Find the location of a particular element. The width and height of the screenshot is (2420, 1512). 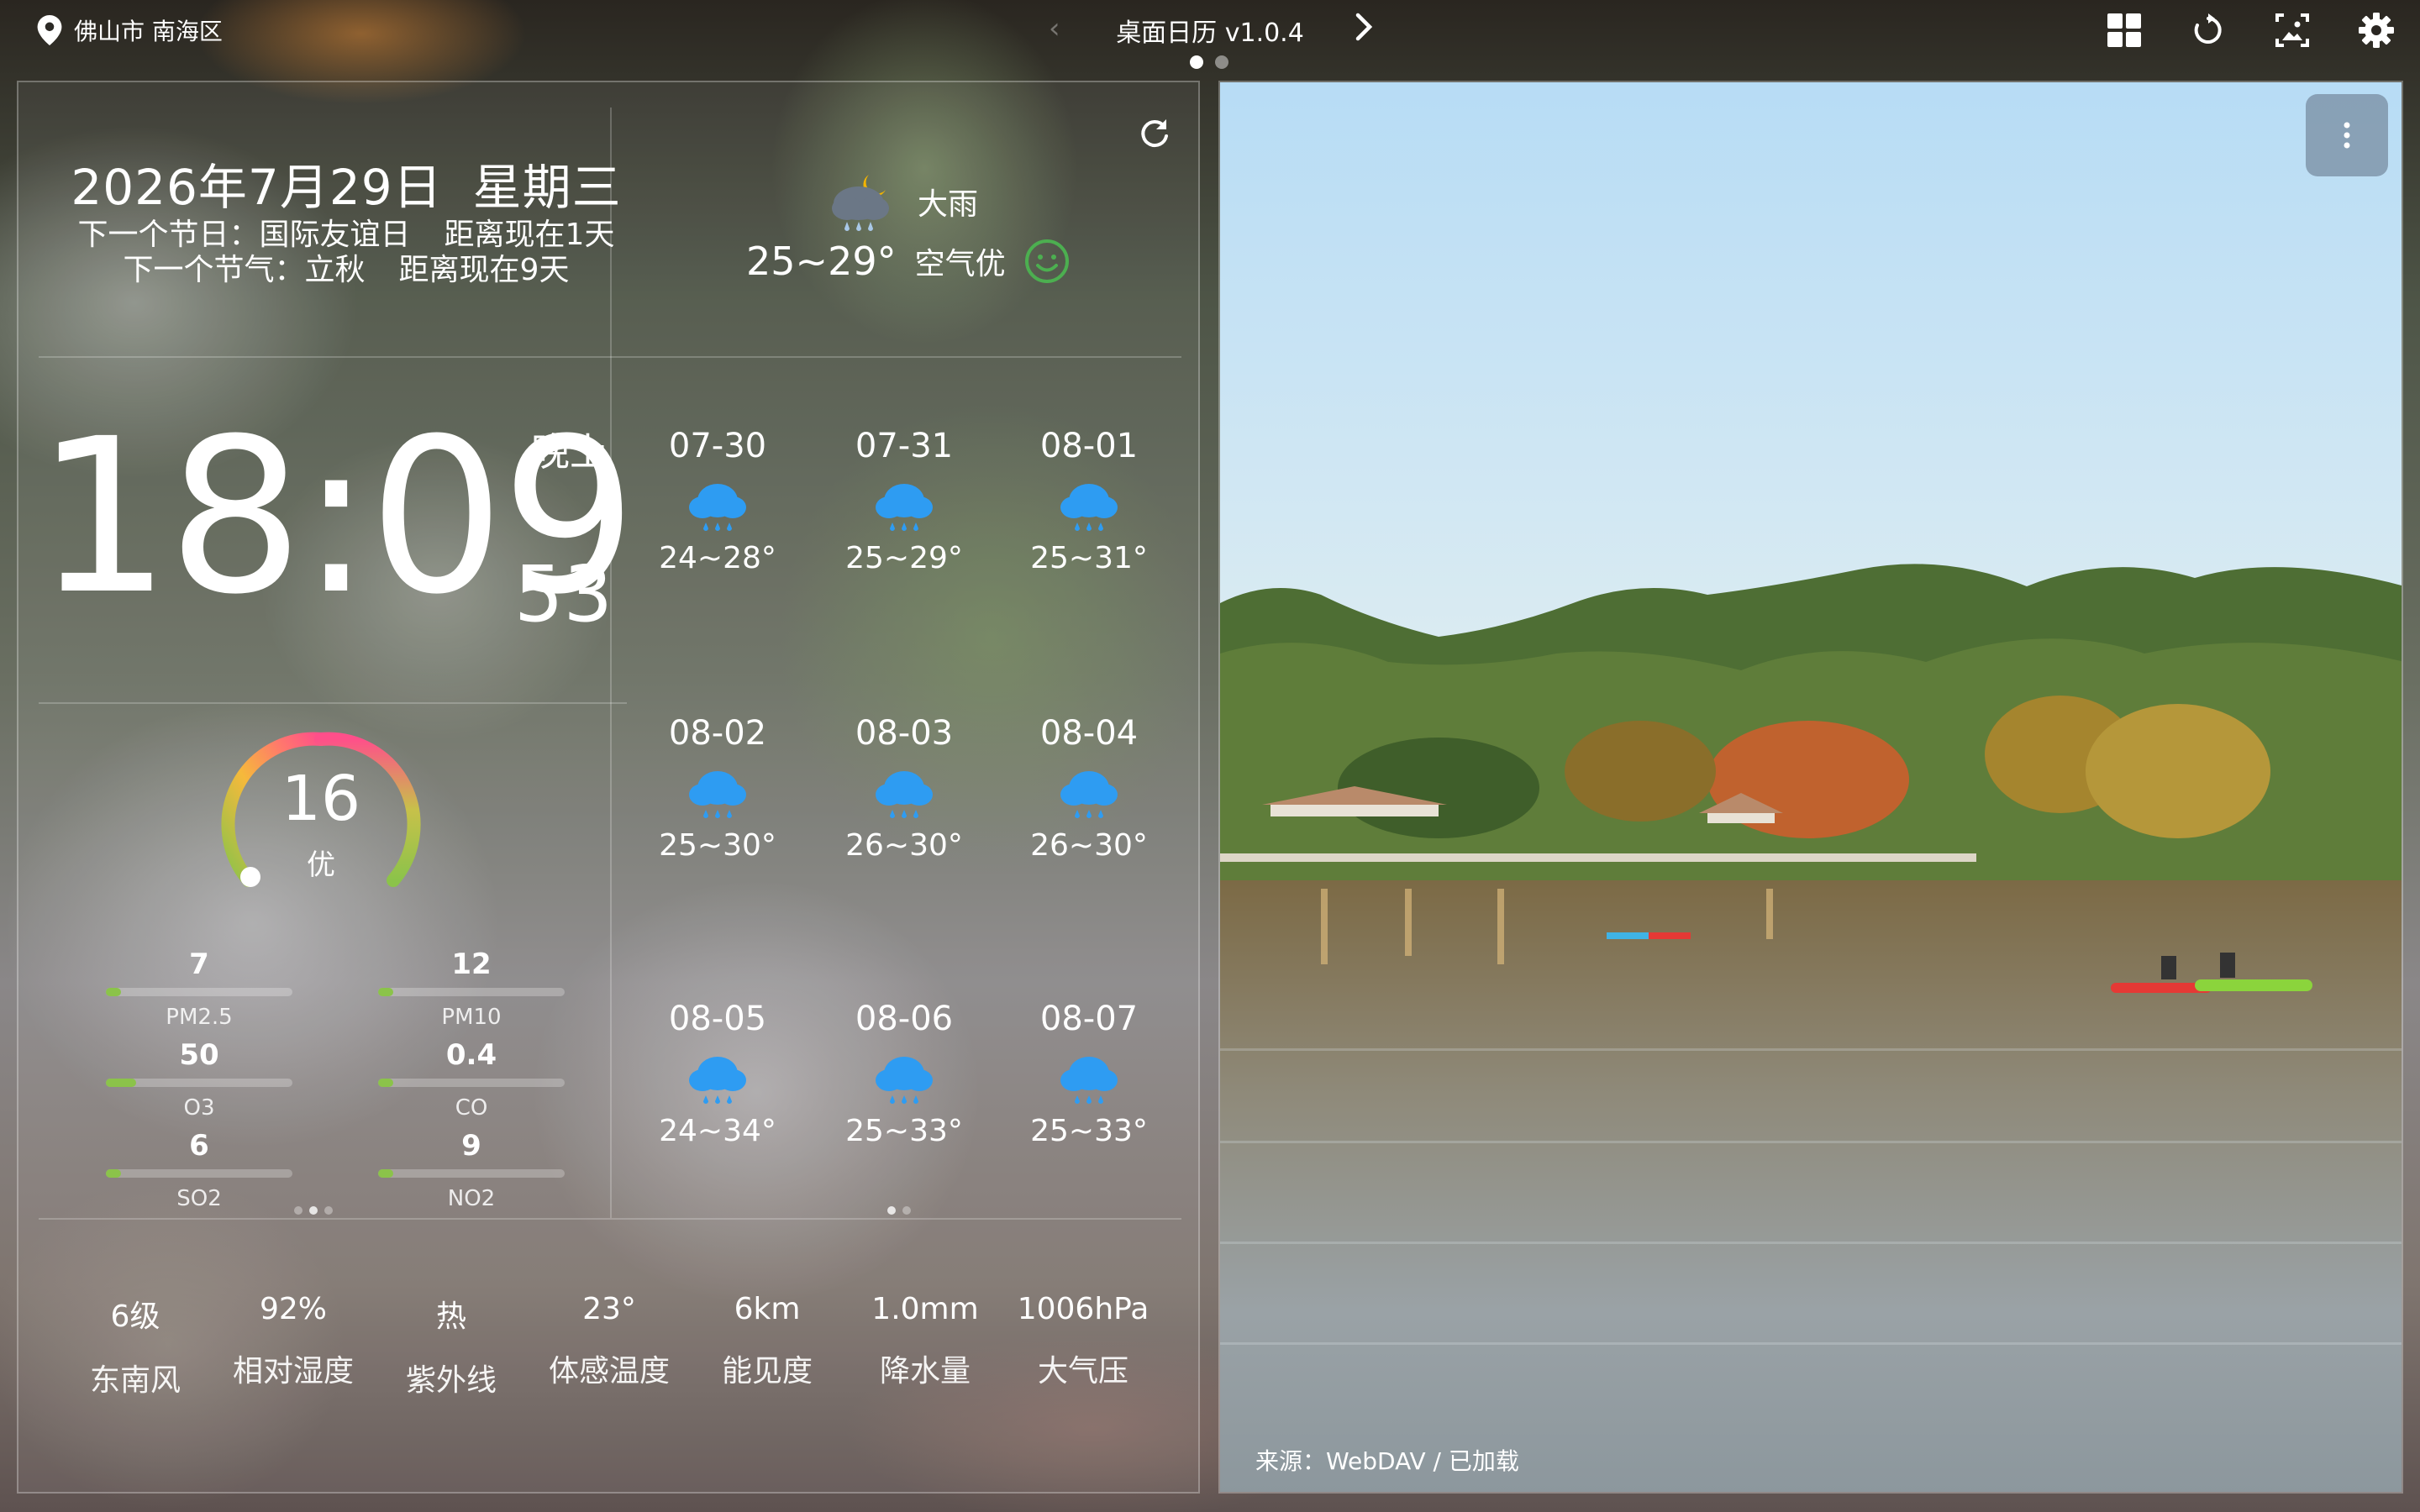

forecast-range: 25~29° is located at coordinates (904, 558).